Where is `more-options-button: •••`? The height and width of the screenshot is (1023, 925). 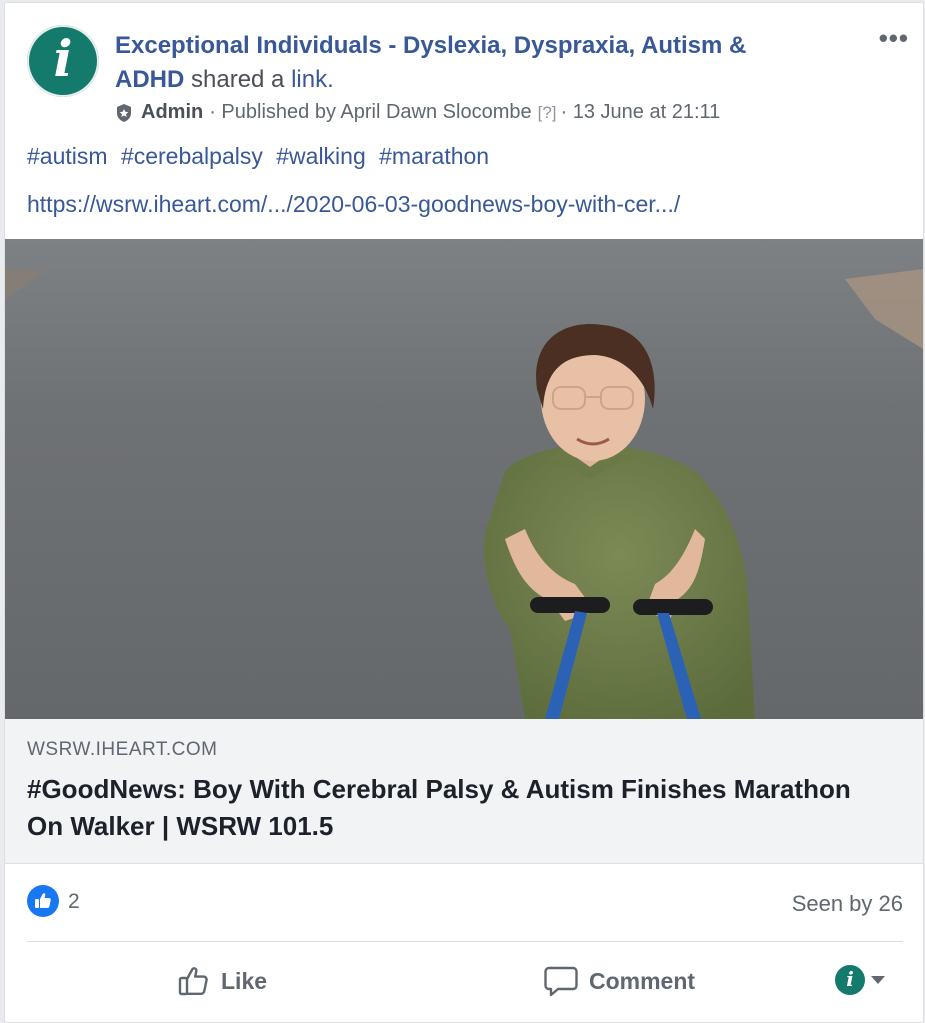
more-options-button: ••• is located at coordinates (894, 38).